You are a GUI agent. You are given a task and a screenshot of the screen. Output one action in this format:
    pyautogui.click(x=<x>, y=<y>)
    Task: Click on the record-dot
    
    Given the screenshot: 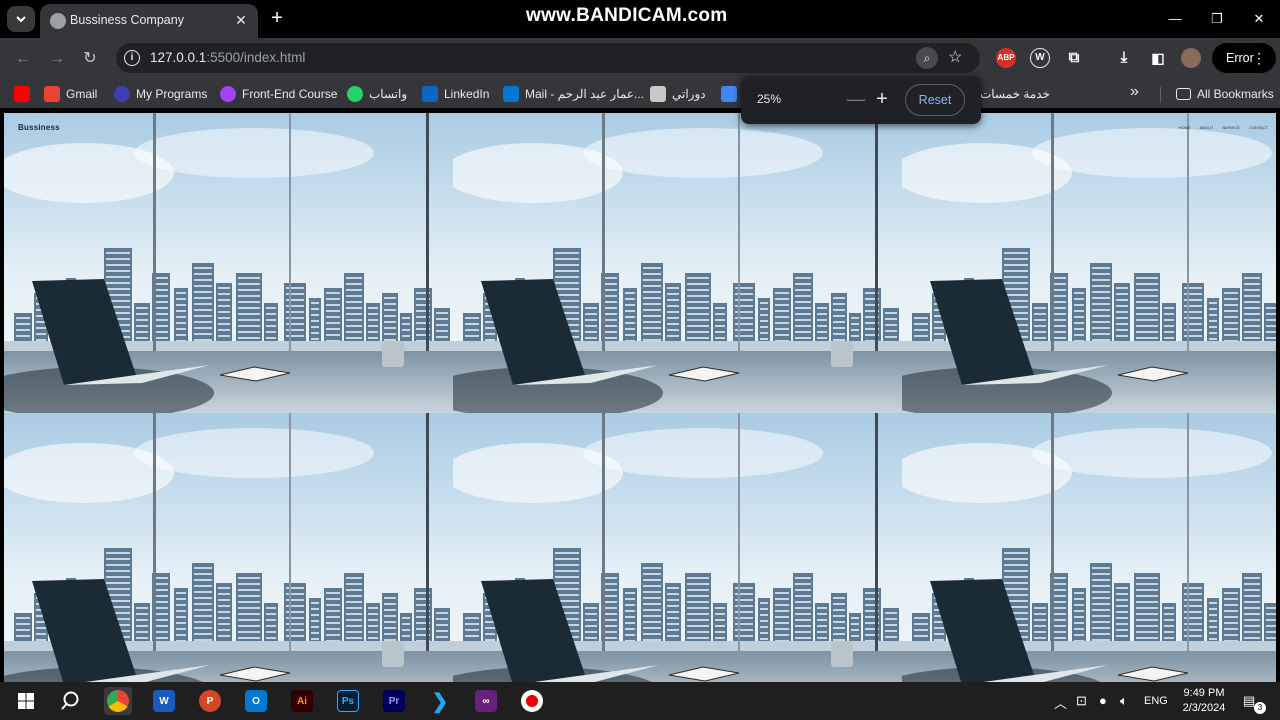 What is the action you would take?
    pyautogui.click(x=532, y=701)
    